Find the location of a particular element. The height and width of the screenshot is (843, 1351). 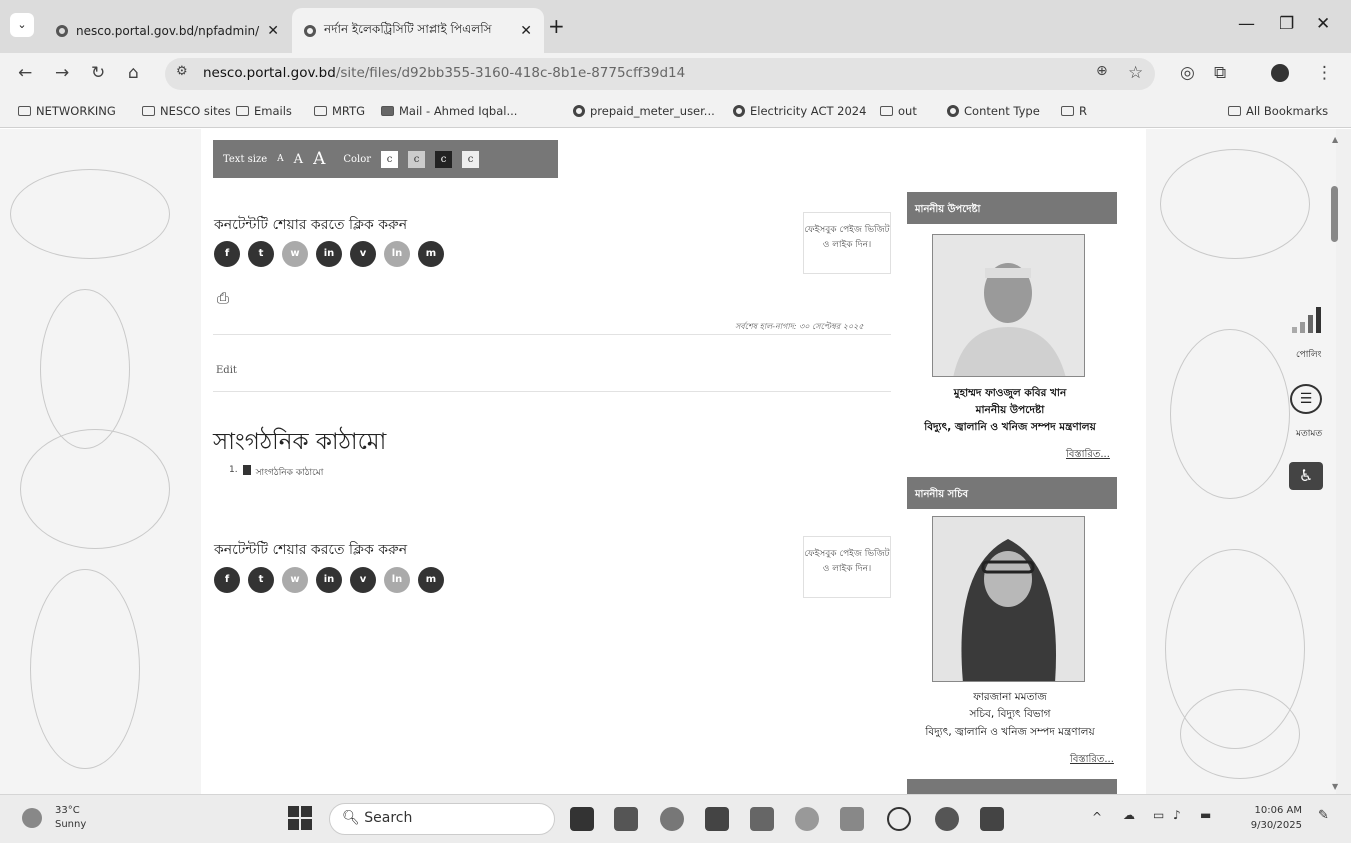

advisor-photo is located at coordinates (1008, 305).